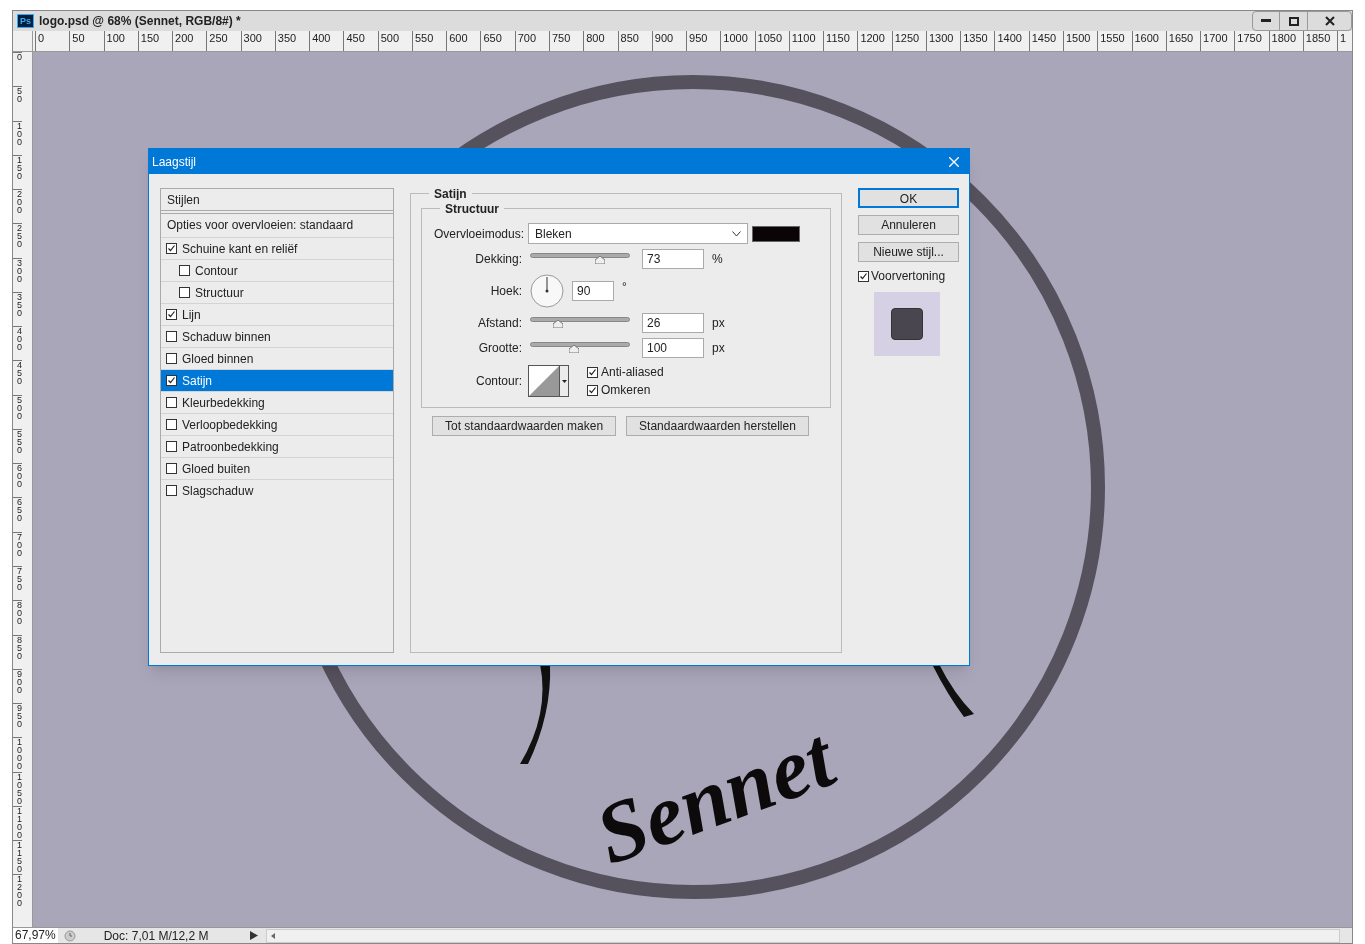 Image resolution: width=1365 pixels, height=944 pixels. Describe the element at coordinates (429, 41) in the screenshot. I see `ruler-label: 550` at that location.